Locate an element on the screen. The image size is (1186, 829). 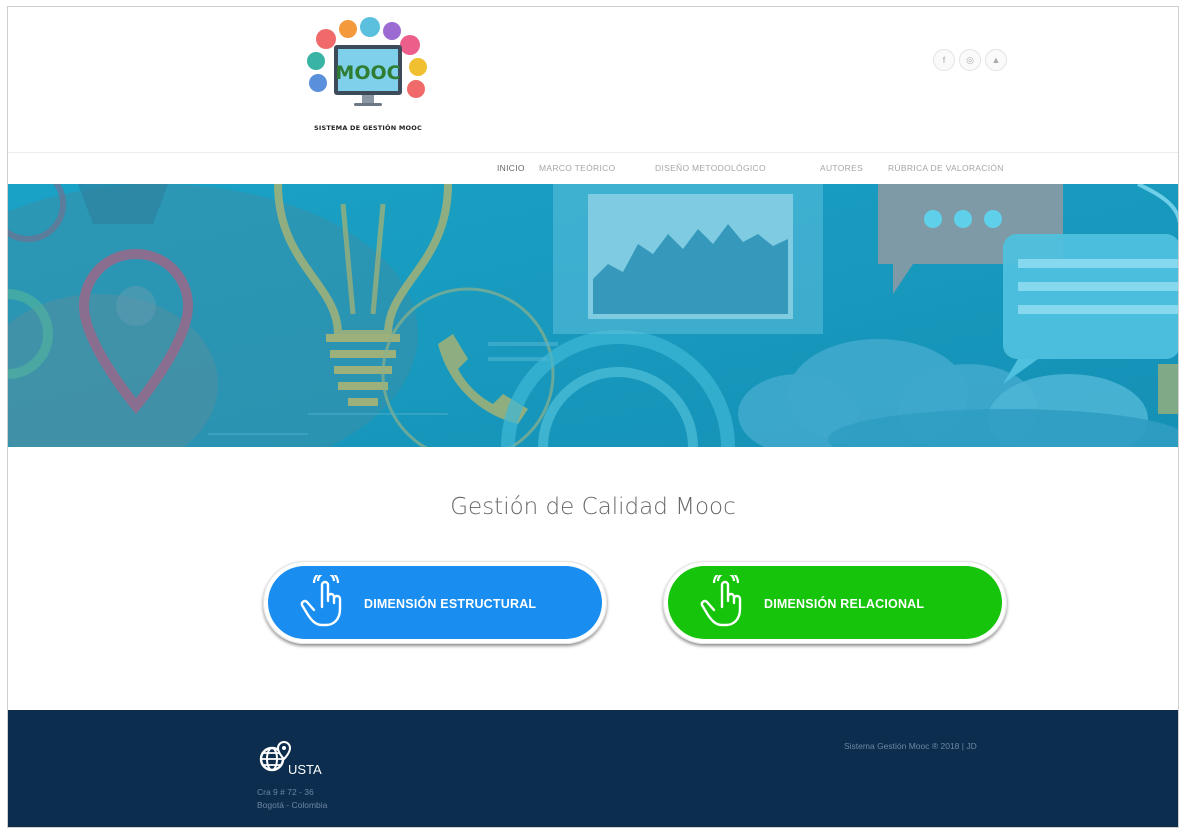
instagram-icon: ◎ is located at coordinates (970, 60).